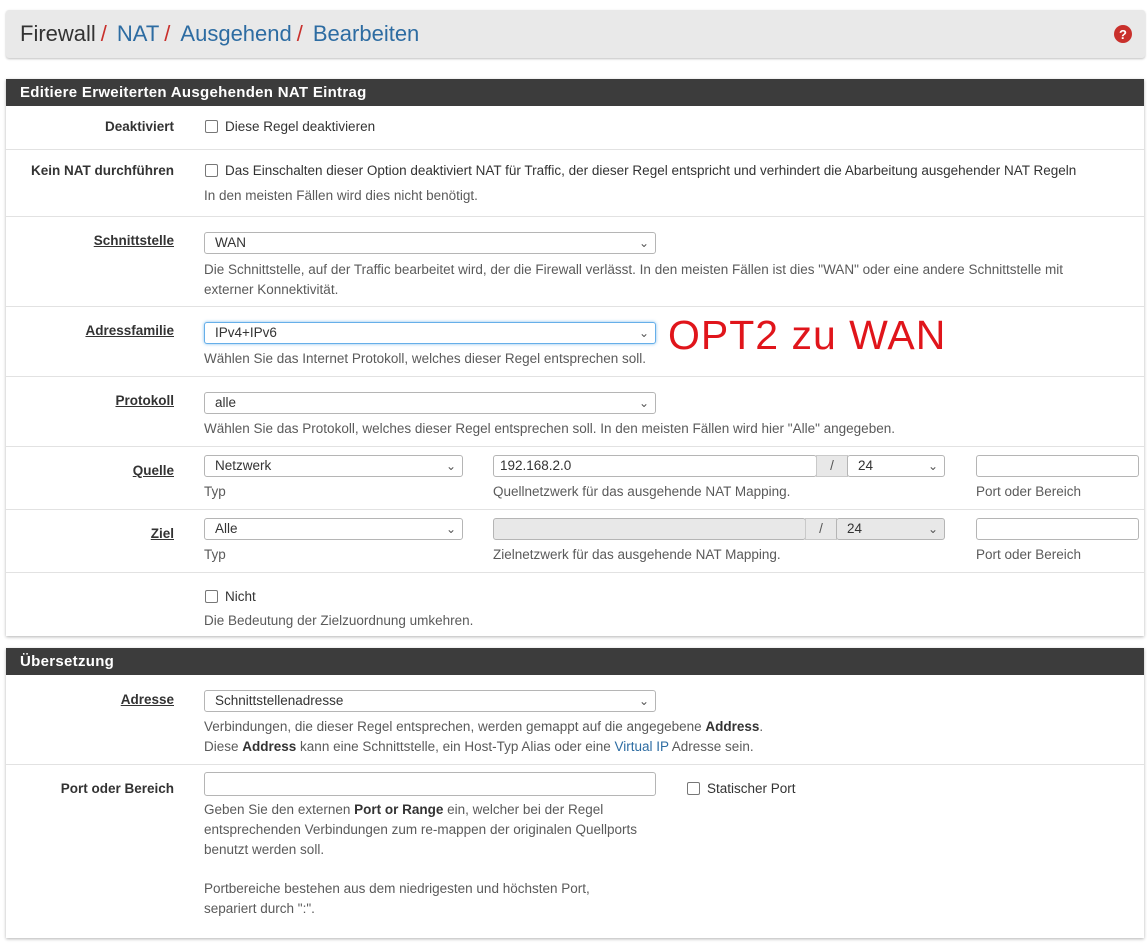 The height and width of the screenshot is (945, 1147). Describe the element at coordinates (575, 661) in the screenshot. I see `panel-heading: Übersetzung` at that location.